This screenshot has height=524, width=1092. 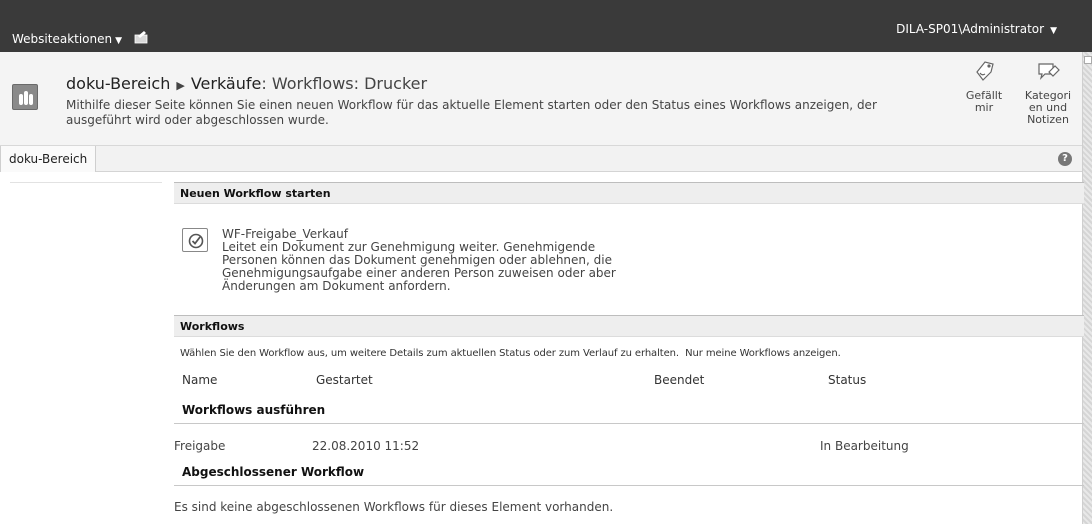 I want to click on user-name: DILA-SP01\Administrator, so click(x=970, y=29).